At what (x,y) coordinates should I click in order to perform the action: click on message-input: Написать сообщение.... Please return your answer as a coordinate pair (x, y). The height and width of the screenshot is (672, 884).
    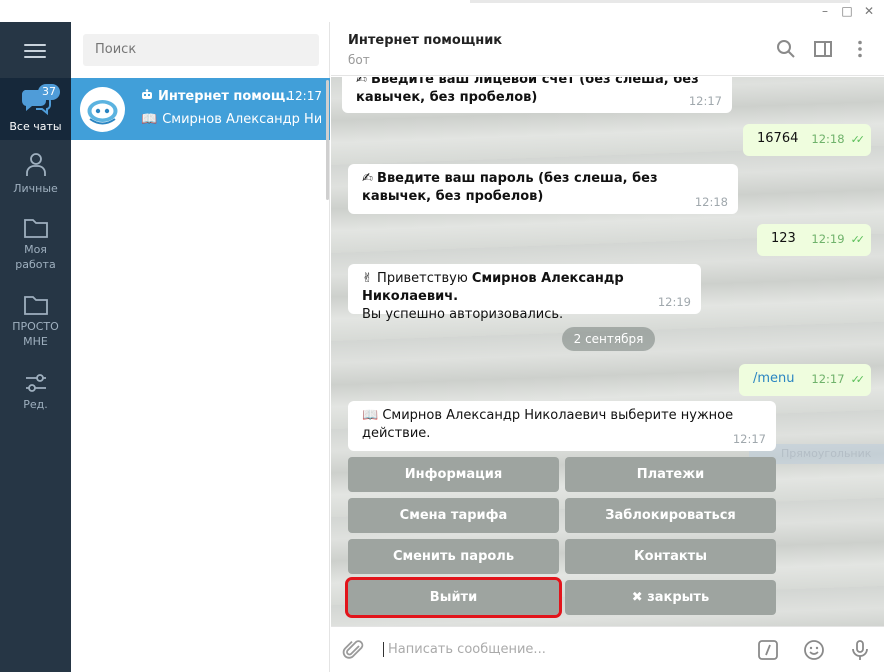
    Looking at the image, I should click on (464, 649).